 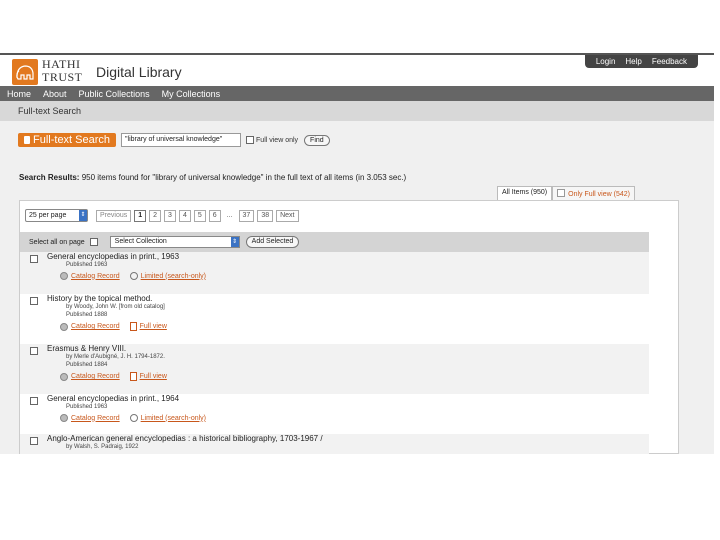 I want to click on page-2: 2, so click(x=155, y=215).